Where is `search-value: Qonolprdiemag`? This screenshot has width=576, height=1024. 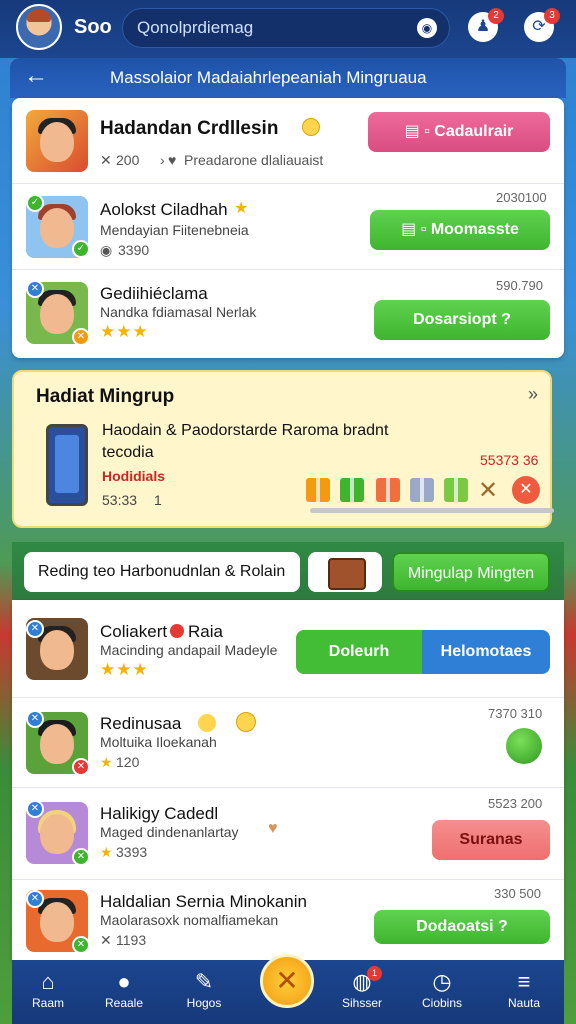 search-value: Qonolprdiemag is located at coordinates (195, 27).